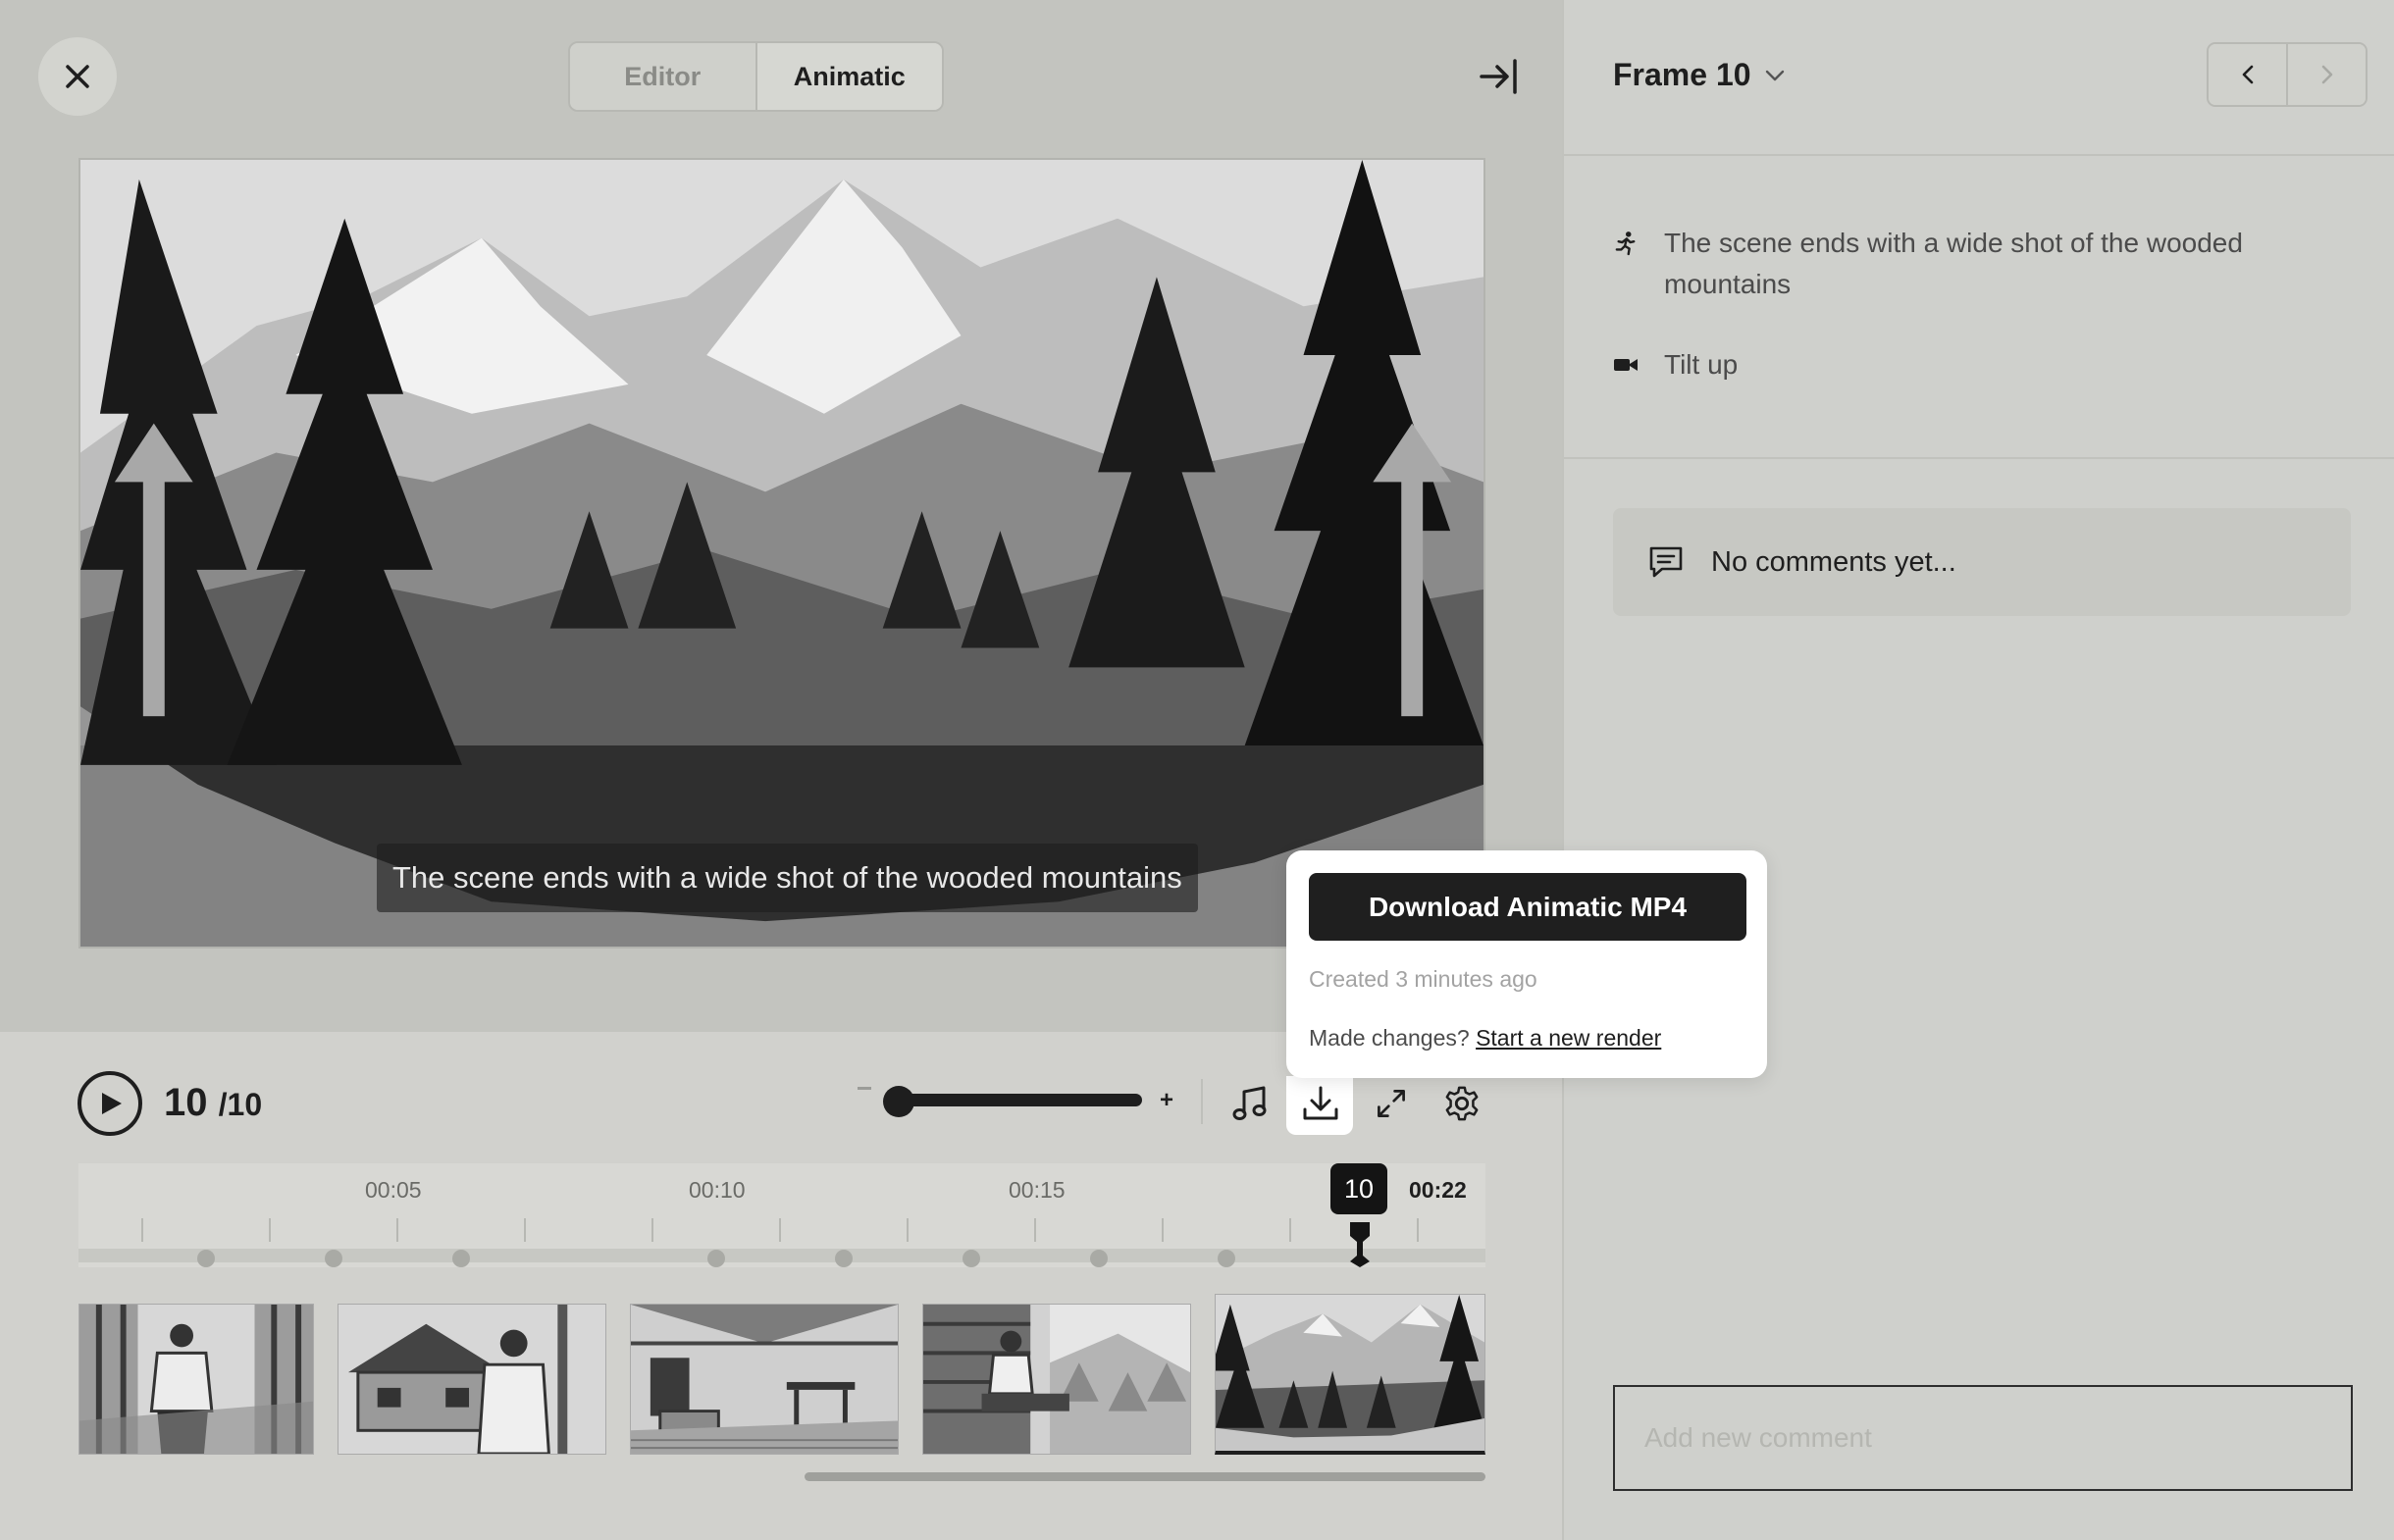 The height and width of the screenshot is (1540, 2394). I want to click on frame-title: Frame 10, so click(1682, 74).